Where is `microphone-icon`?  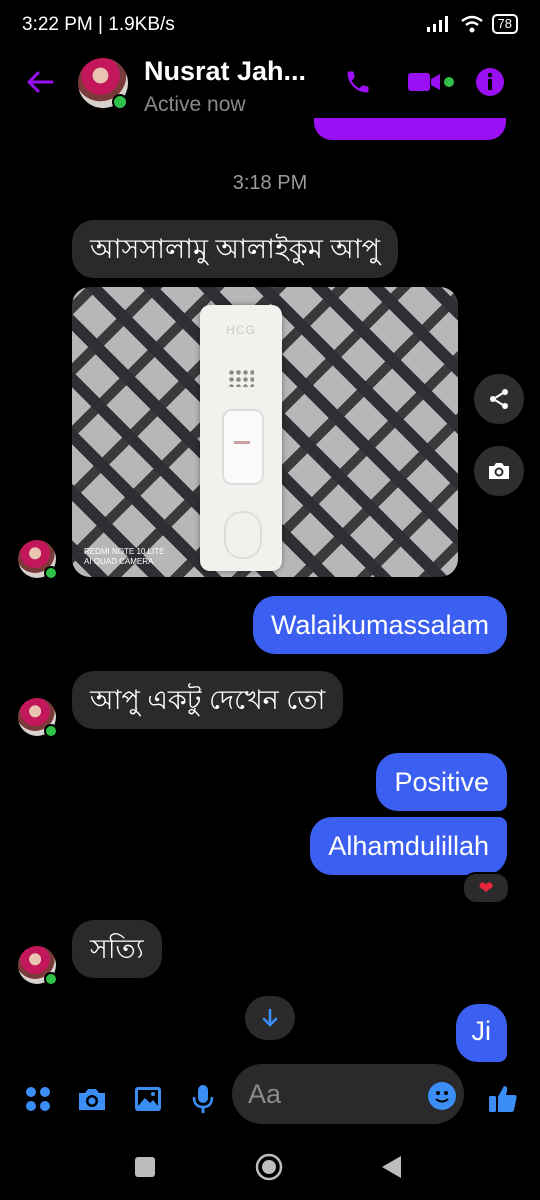 microphone-icon is located at coordinates (203, 1099).